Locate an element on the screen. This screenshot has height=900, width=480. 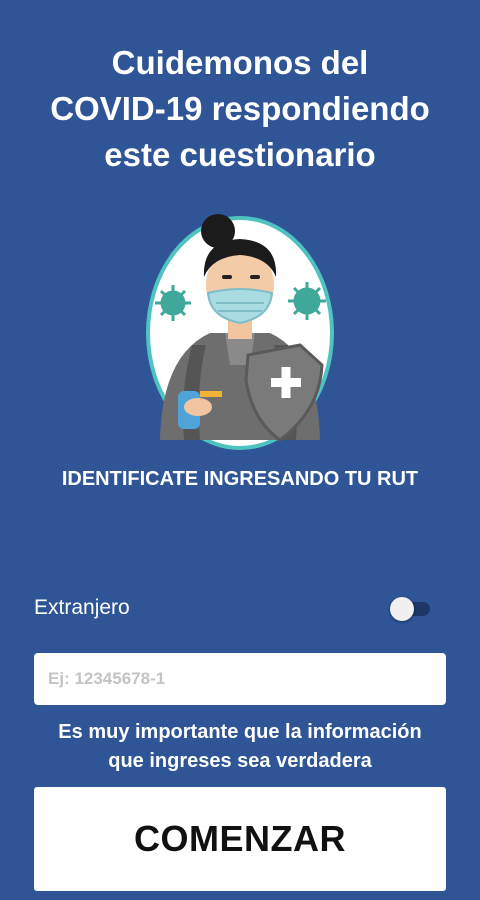
health-worker-shield-illustration is located at coordinates (240, 330).